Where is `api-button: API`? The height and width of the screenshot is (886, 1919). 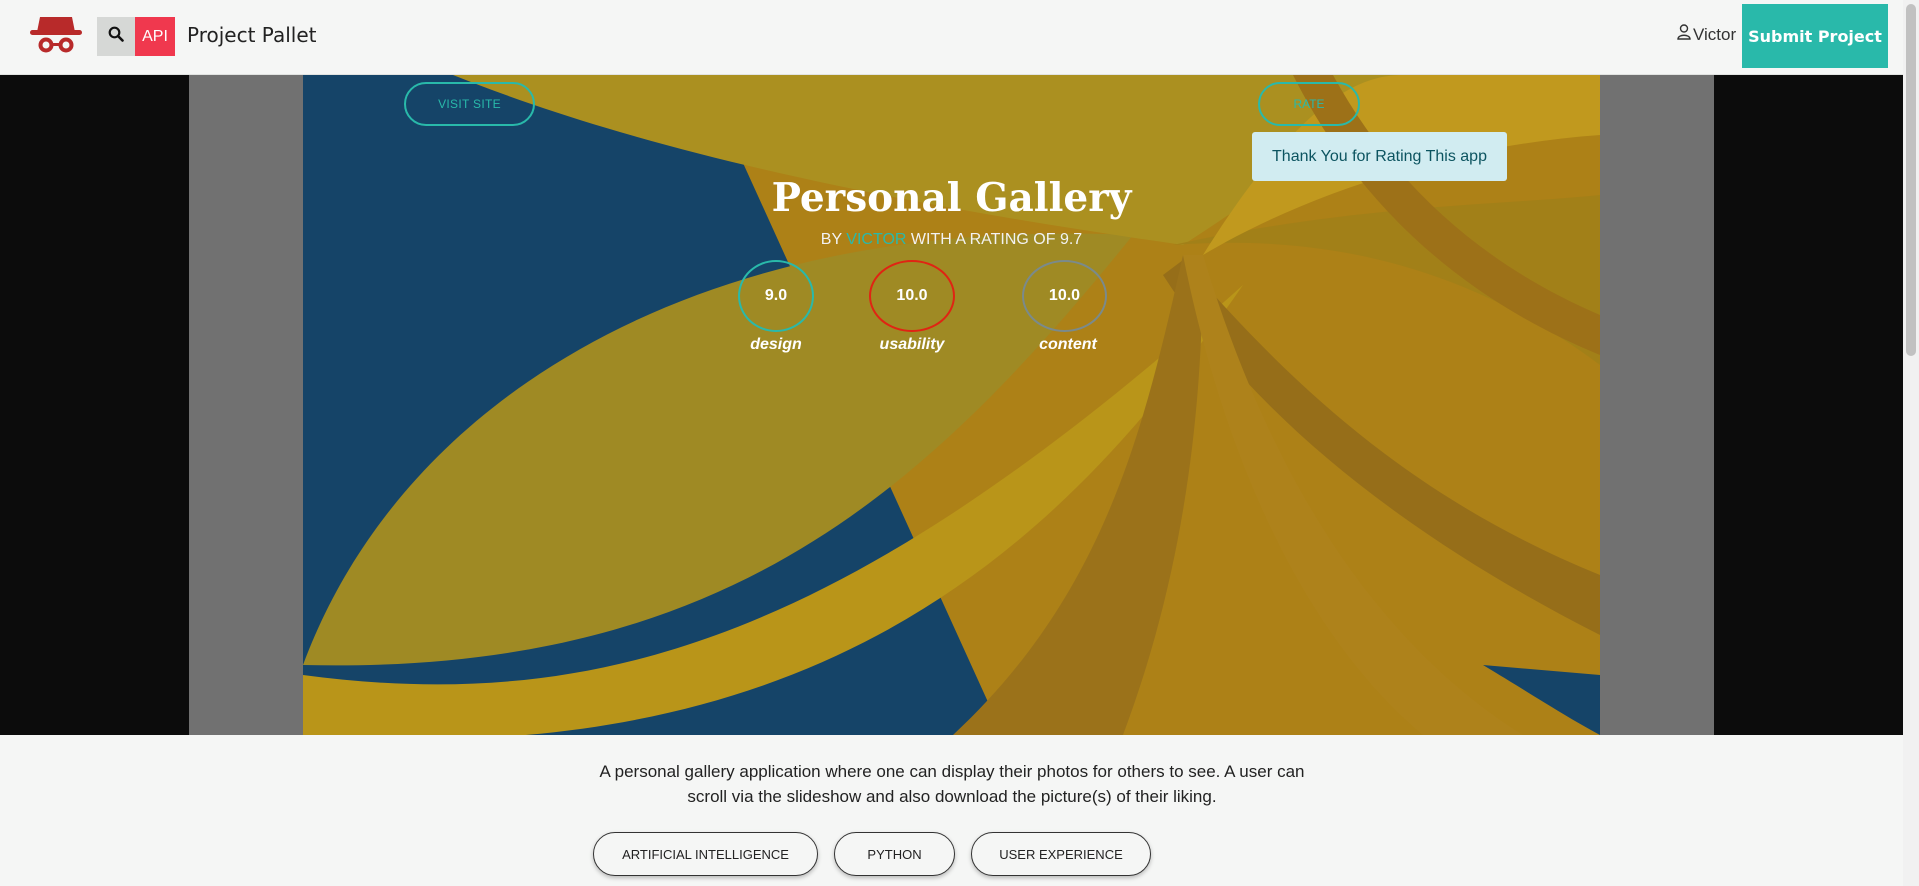
api-button: API is located at coordinates (155, 36).